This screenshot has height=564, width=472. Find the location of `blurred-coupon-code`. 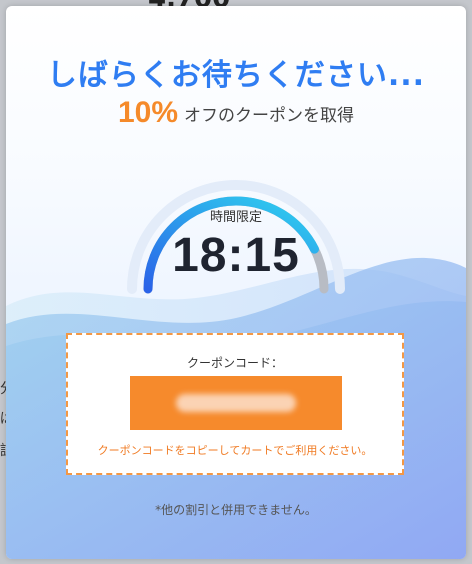

blurred-coupon-code is located at coordinates (236, 403).